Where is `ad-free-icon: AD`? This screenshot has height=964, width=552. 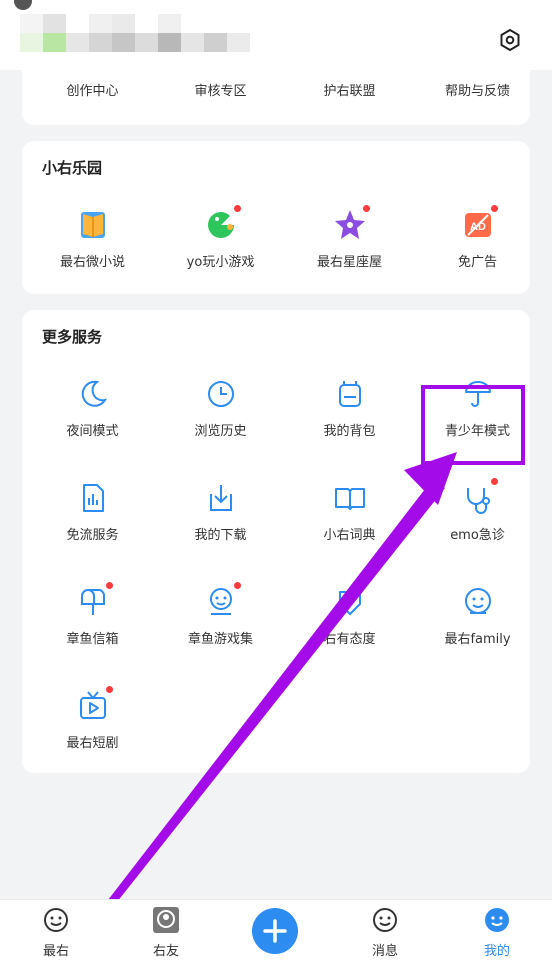 ad-free-icon: AD is located at coordinates (479, 224).